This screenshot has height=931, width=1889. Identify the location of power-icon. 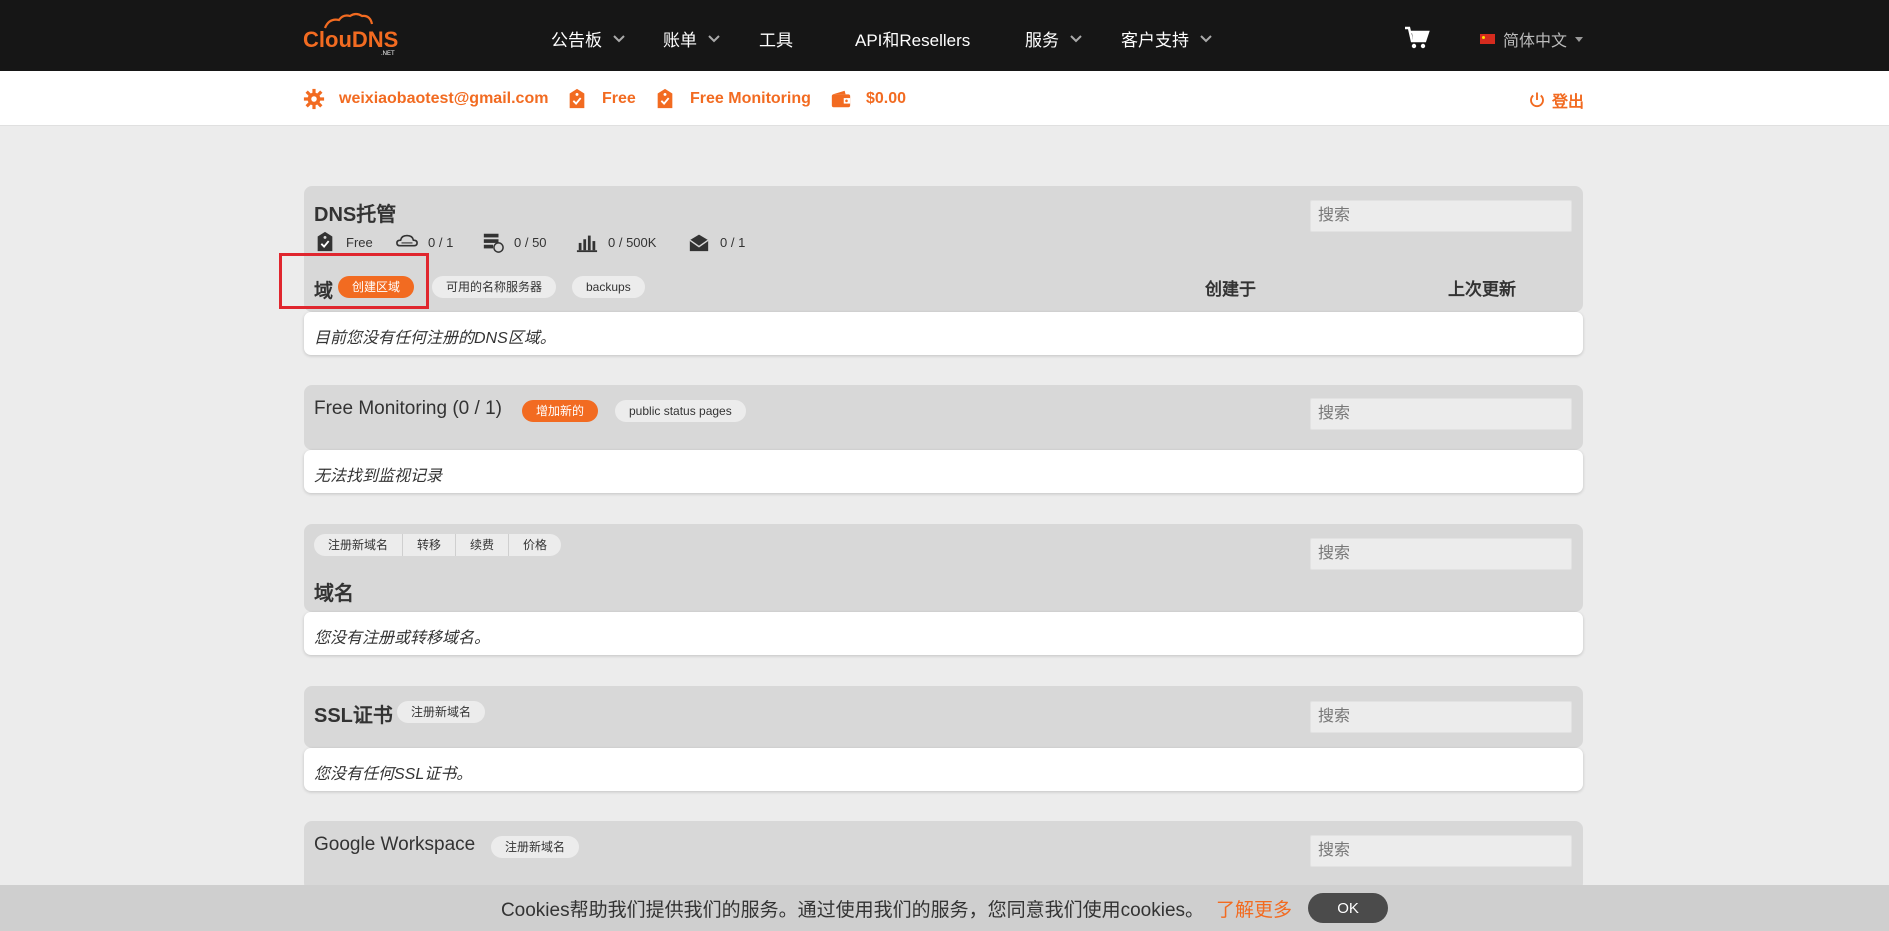
(1537, 100).